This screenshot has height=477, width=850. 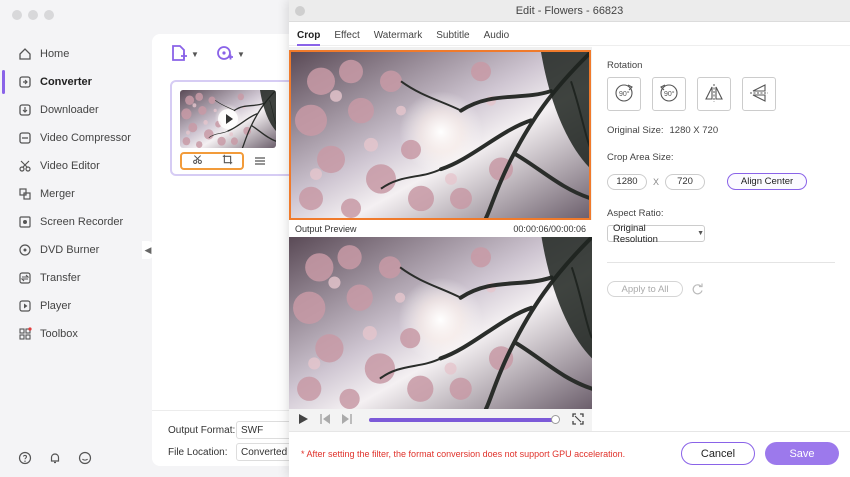 I want to click on previous-frame-icon, so click(x=325, y=420).